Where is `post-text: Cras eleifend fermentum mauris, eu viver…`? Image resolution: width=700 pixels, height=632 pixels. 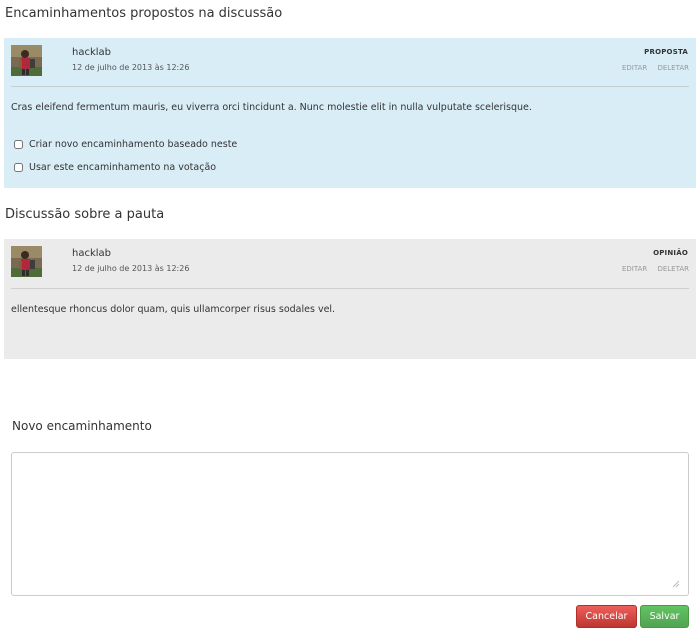 post-text: Cras eleifend fermentum mauris, eu viver… is located at coordinates (271, 107).